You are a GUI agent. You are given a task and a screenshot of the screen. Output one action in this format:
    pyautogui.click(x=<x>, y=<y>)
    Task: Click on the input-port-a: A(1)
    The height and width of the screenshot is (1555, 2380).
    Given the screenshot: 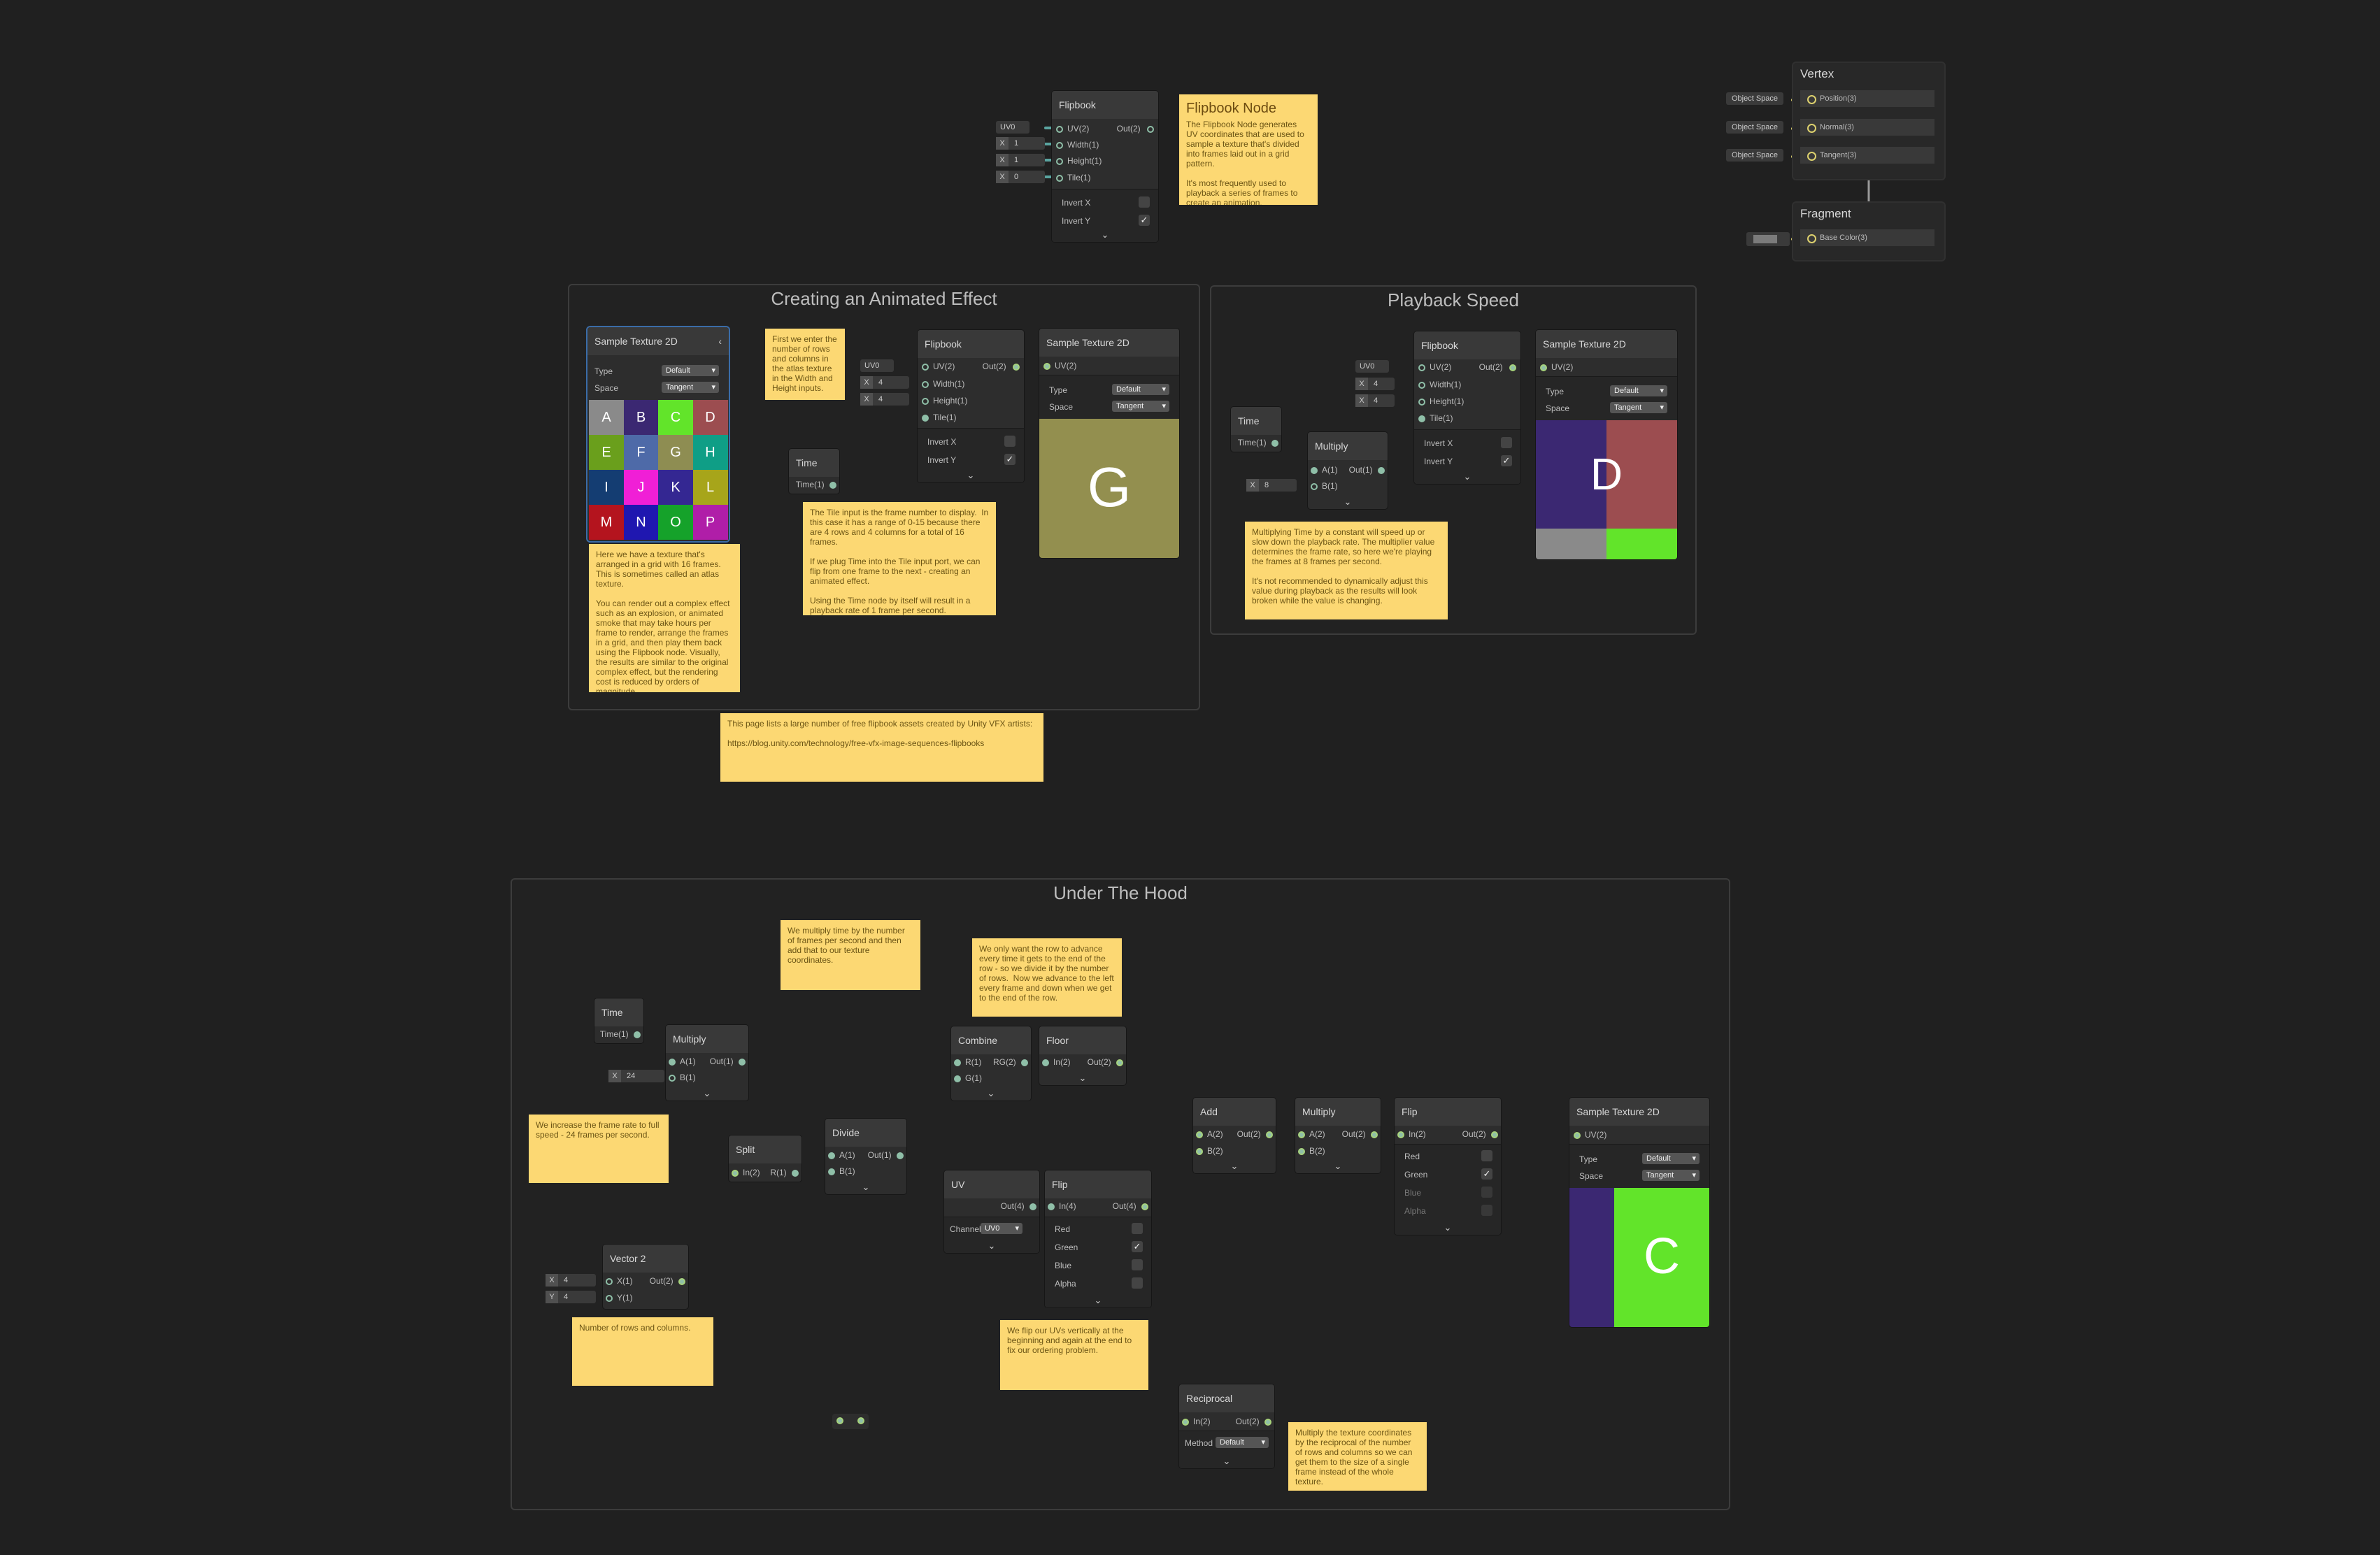 What is the action you would take?
    pyautogui.click(x=1325, y=470)
    